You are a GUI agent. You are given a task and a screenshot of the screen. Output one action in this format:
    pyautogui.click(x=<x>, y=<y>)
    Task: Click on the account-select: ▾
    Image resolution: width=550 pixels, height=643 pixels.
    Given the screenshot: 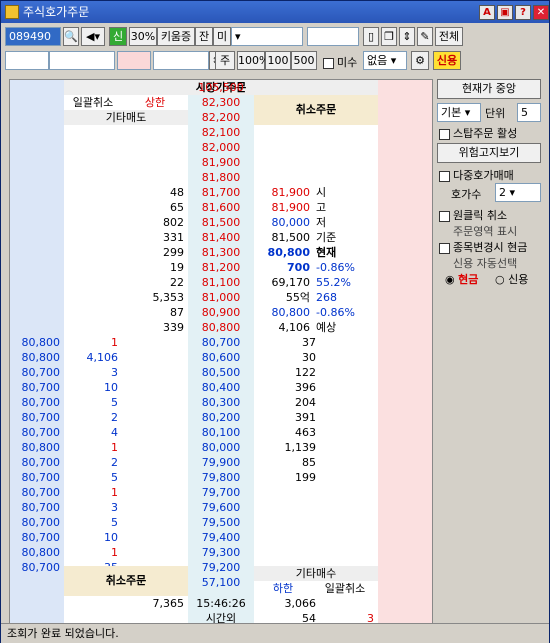 What is the action you would take?
    pyautogui.click(x=267, y=36)
    